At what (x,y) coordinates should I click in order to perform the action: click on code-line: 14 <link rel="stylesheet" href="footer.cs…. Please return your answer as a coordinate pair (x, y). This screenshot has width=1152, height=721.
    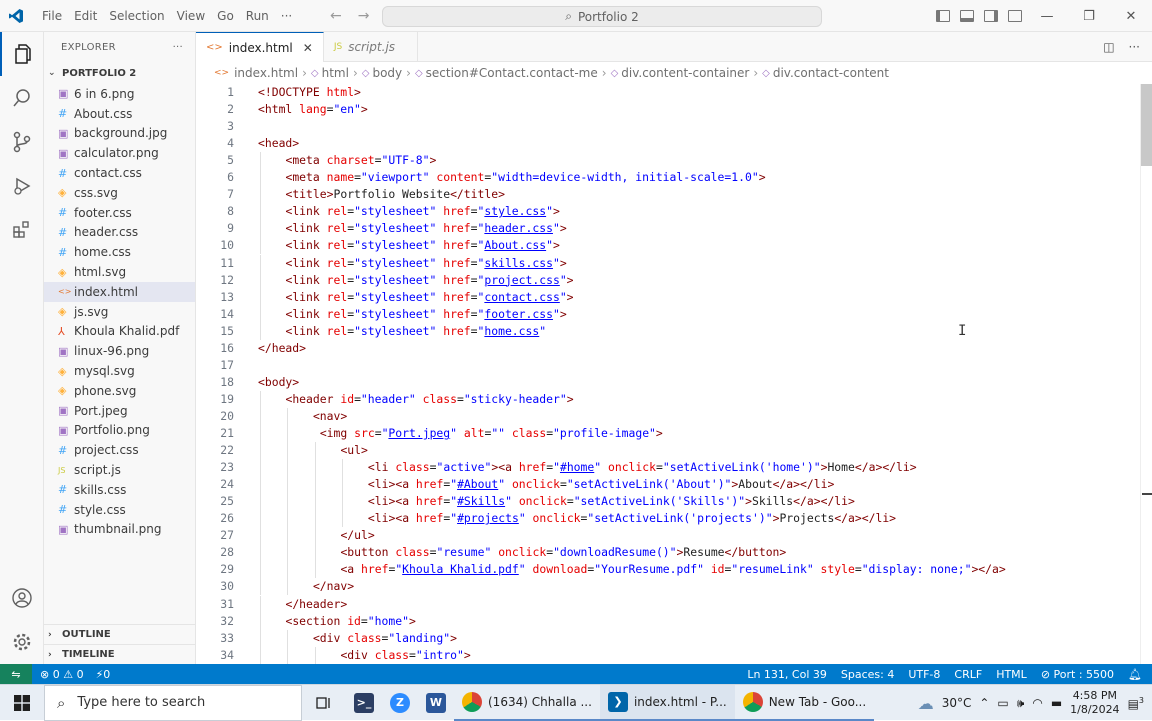
    Looking at the image, I should click on (668, 314).